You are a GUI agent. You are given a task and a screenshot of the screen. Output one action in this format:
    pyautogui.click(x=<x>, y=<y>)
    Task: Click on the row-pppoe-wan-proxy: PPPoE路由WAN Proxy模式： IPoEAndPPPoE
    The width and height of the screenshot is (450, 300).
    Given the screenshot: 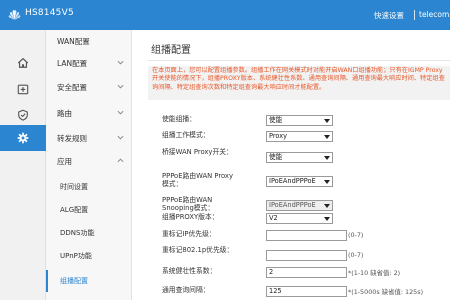 What is the action you would take?
    pyautogui.click(x=306, y=180)
    